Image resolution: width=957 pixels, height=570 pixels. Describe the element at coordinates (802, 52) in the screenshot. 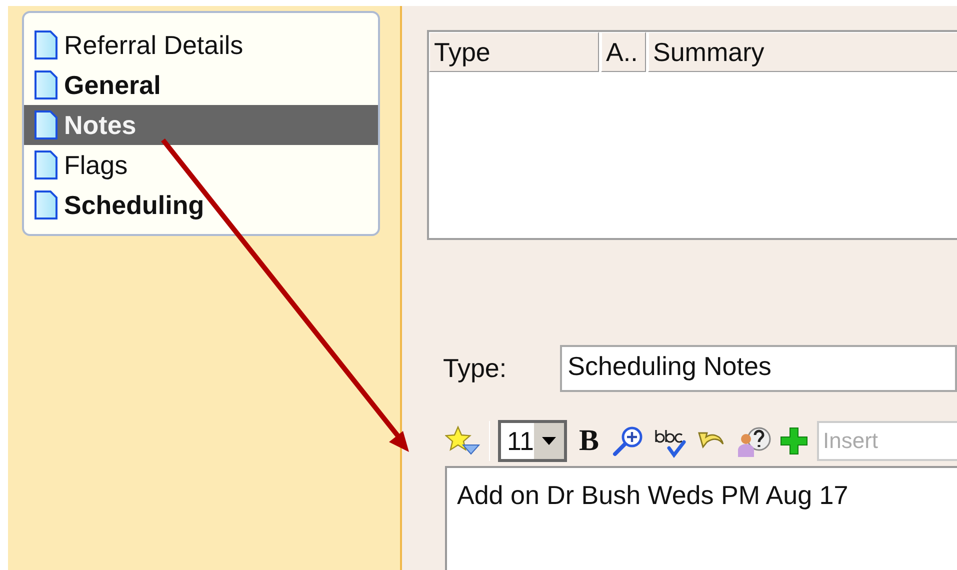

I see `column-header: Summary` at that location.